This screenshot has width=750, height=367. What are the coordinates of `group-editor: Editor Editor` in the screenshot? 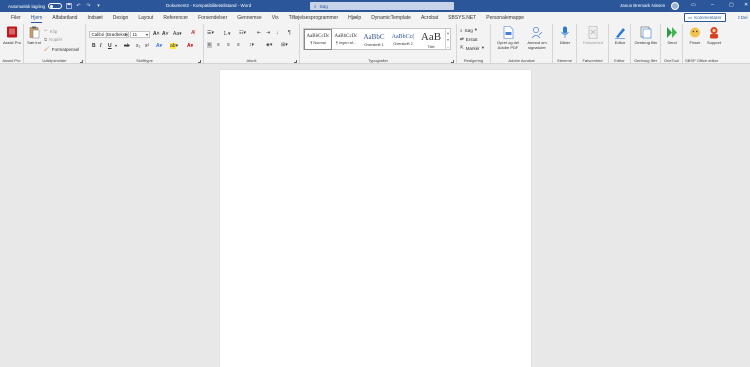 It's located at (620, 44).